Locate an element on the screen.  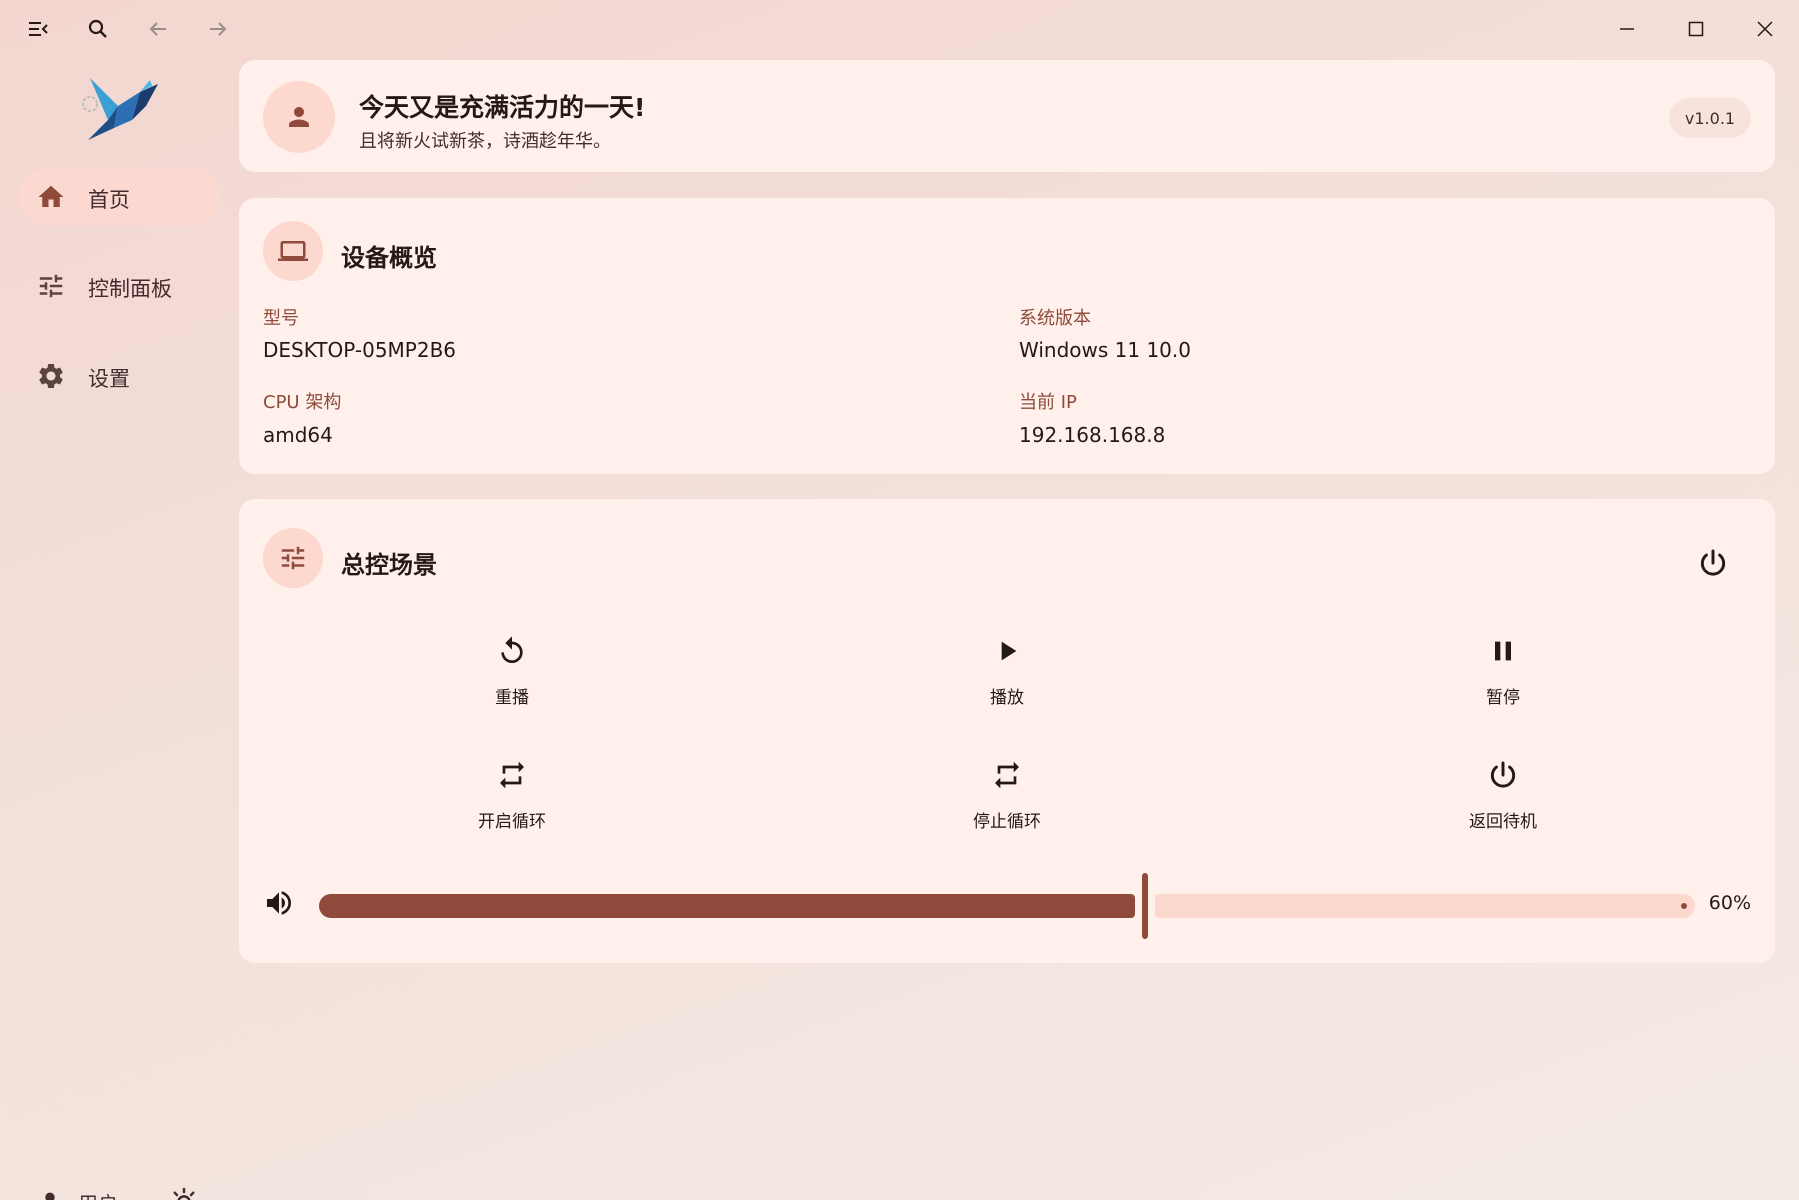
arrow-right-icon is located at coordinates (218, 29).